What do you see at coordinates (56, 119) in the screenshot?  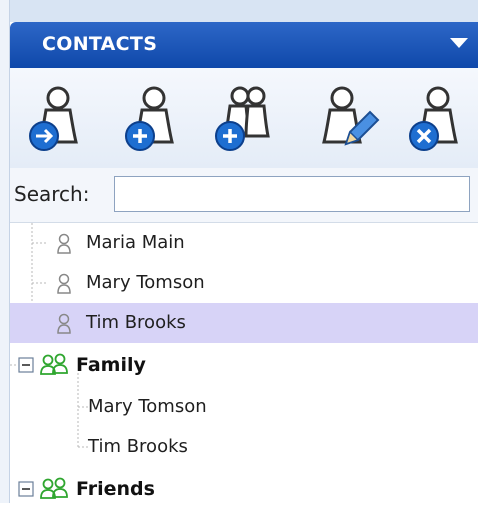 I see `view-contact-button` at bounding box center [56, 119].